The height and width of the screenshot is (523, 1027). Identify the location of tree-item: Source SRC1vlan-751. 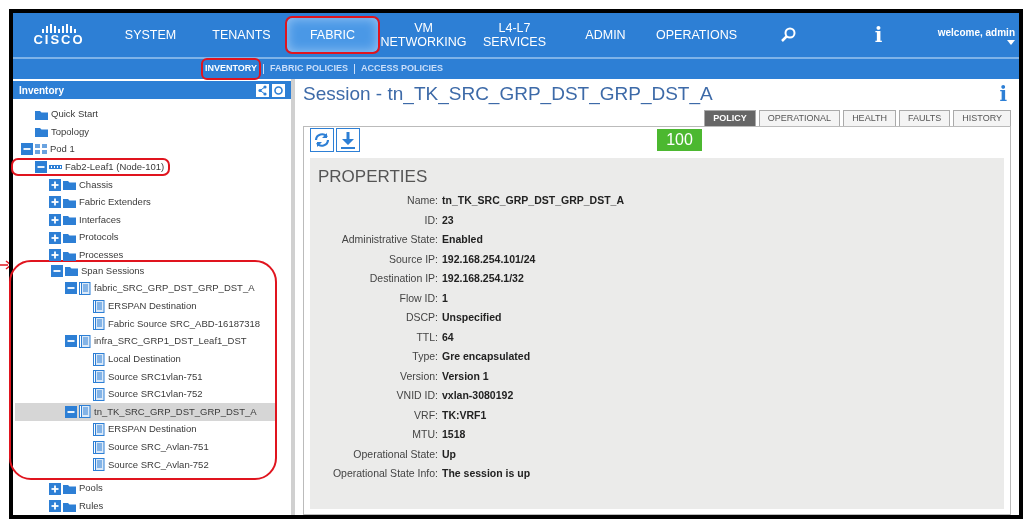
(145, 376).